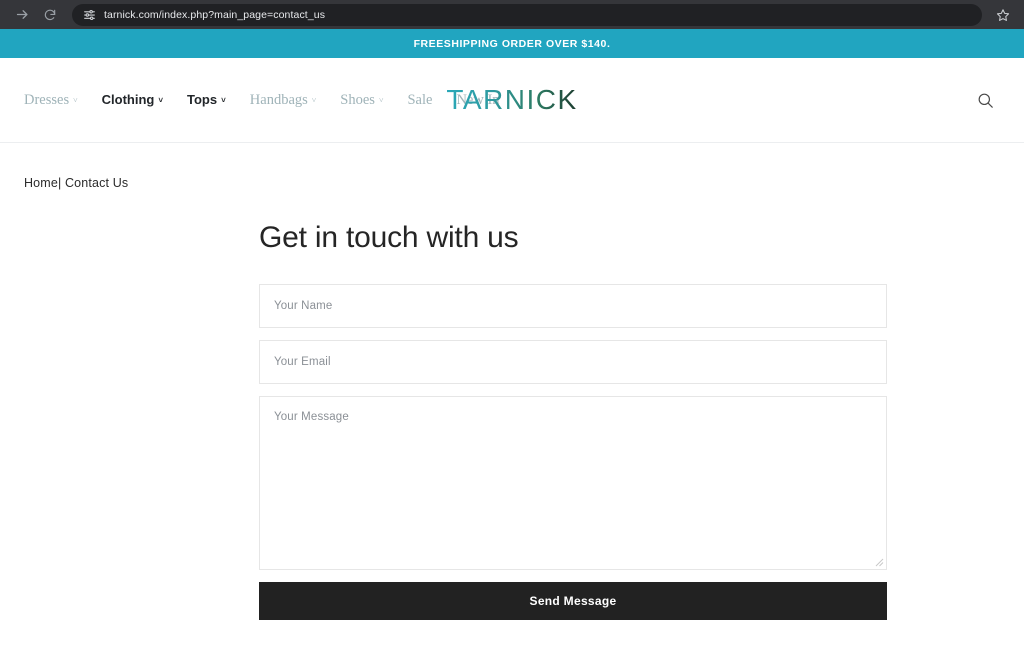  I want to click on announcement-bar: FREESHIPPING ORDER OVER $140., so click(512, 43).